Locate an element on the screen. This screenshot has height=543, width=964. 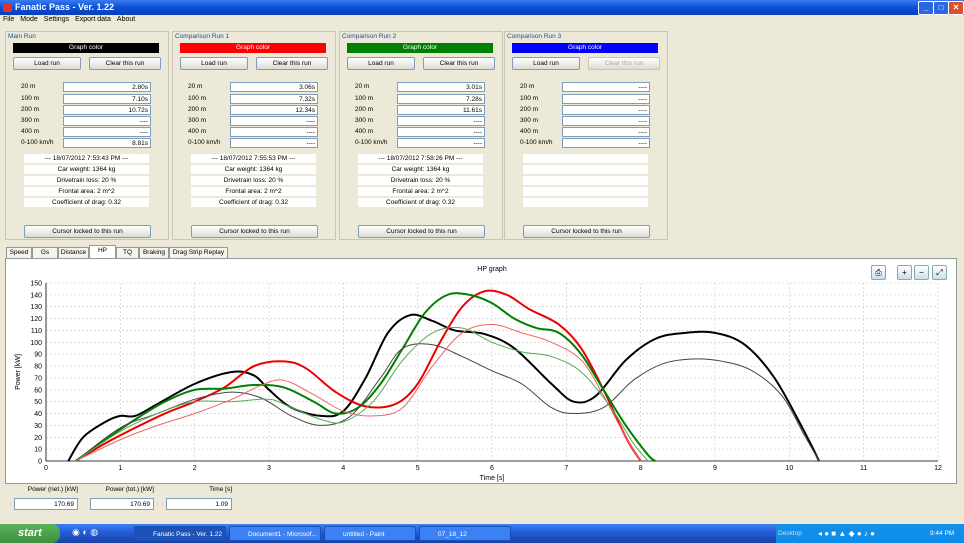
metric-label: 400 m is located at coordinates (529, 131).